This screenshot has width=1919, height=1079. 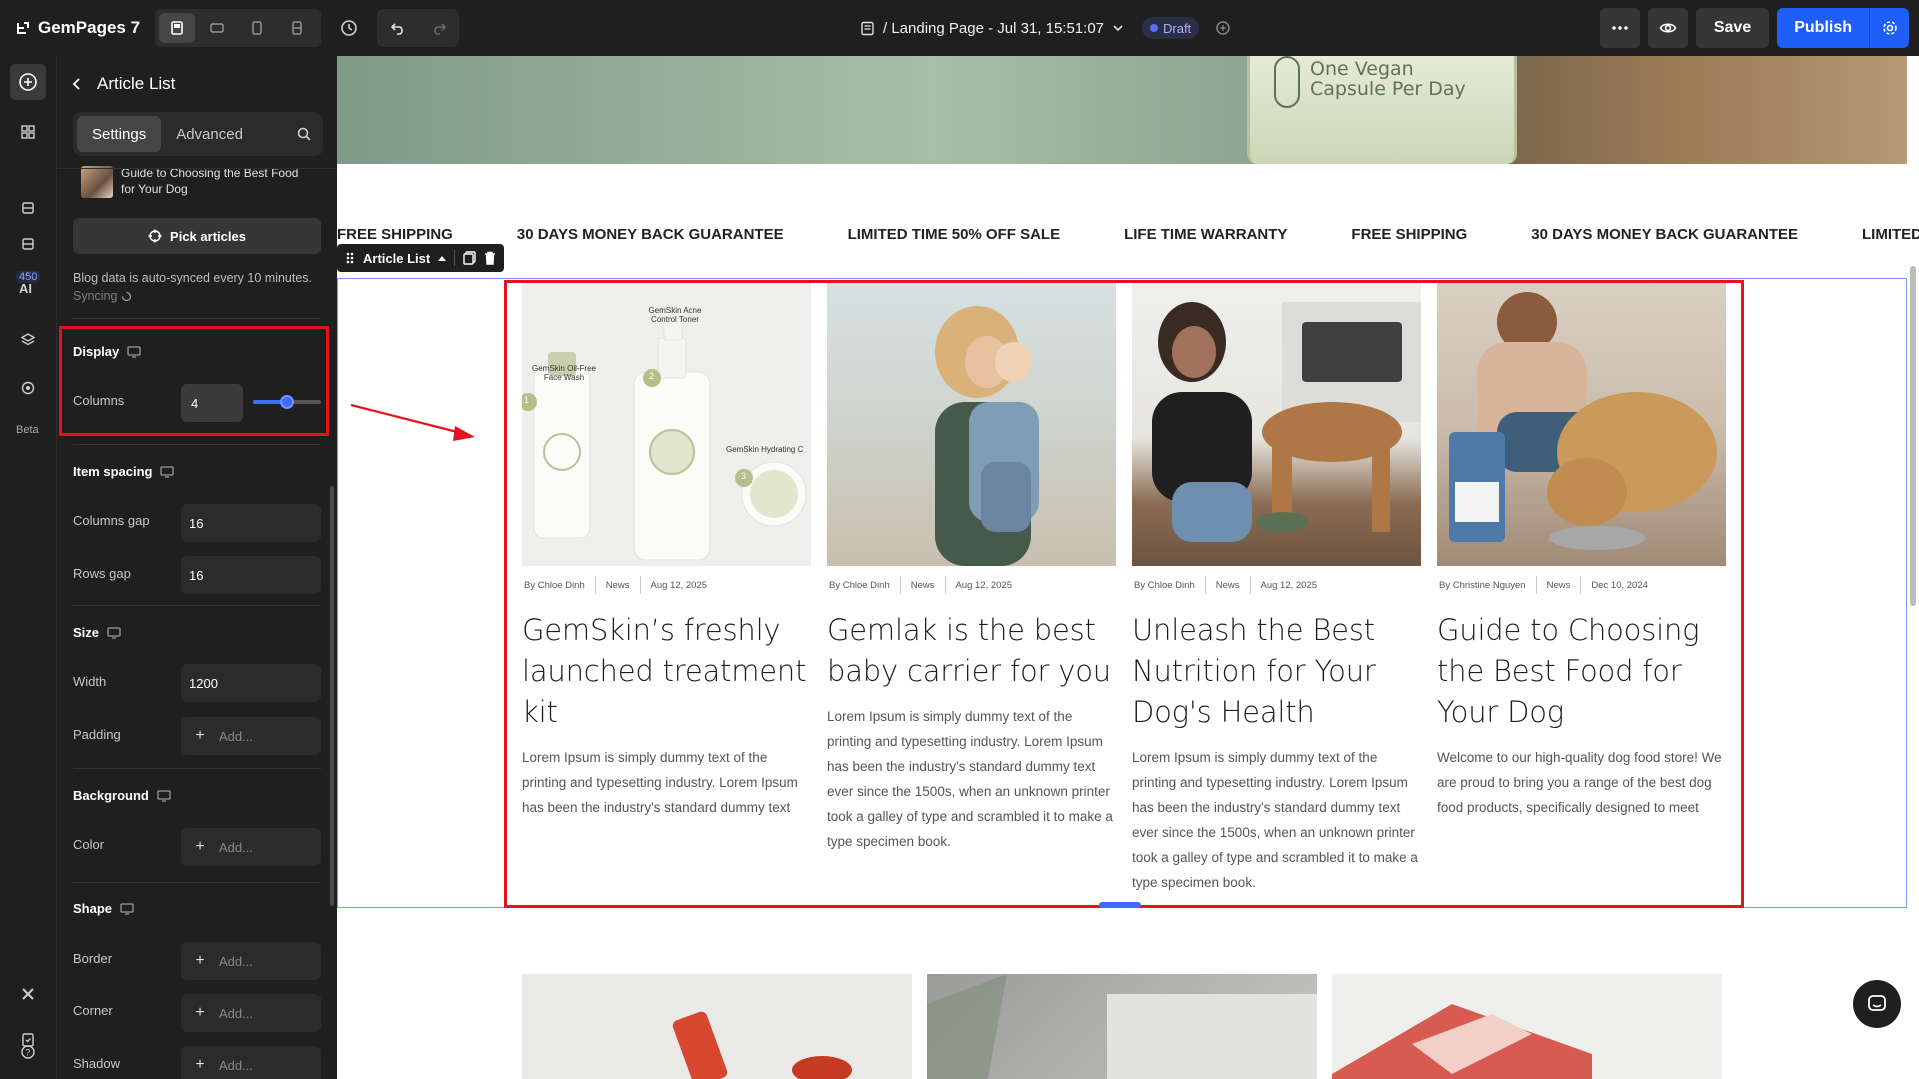 I want to click on panel-title: Article List, so click(x=136, y=83).